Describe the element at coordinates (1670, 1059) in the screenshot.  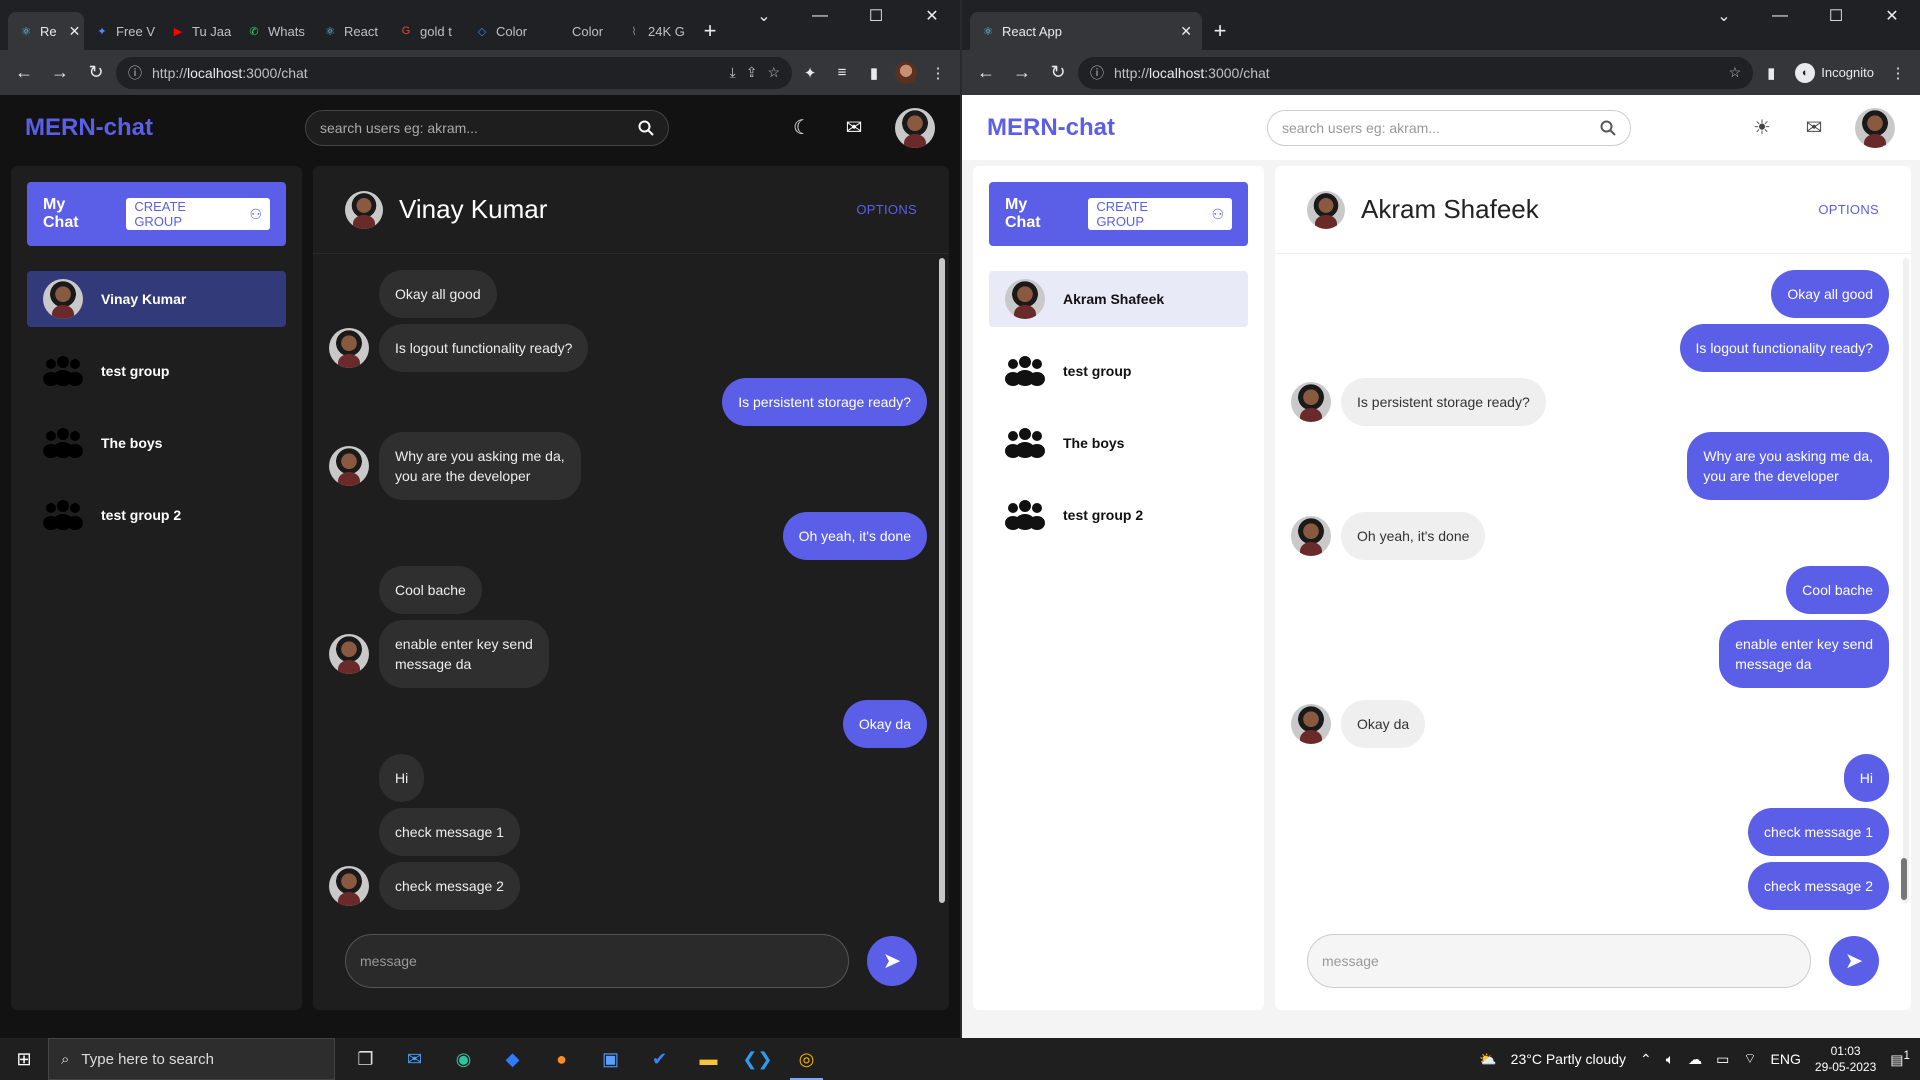
I see `volume-icon: 🔈︎` at that location.